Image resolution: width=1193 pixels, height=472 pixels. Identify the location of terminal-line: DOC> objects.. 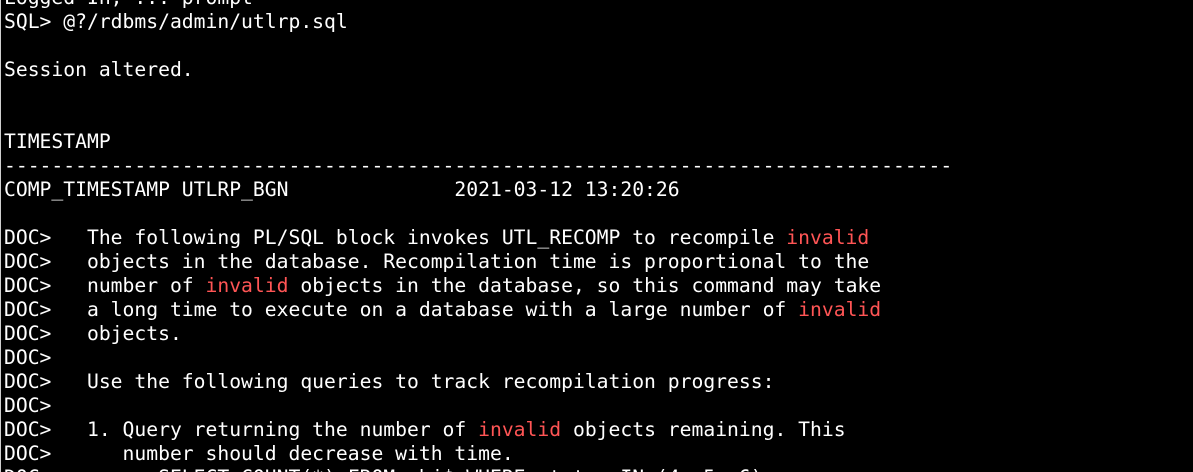
(478, 334).